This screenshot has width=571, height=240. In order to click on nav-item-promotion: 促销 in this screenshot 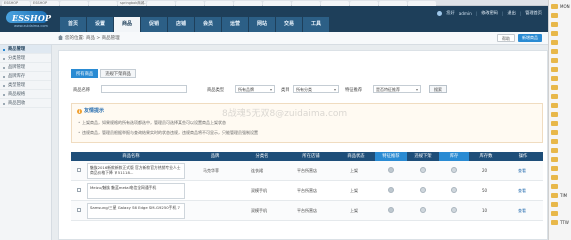, I will do `click(154, 24)`.